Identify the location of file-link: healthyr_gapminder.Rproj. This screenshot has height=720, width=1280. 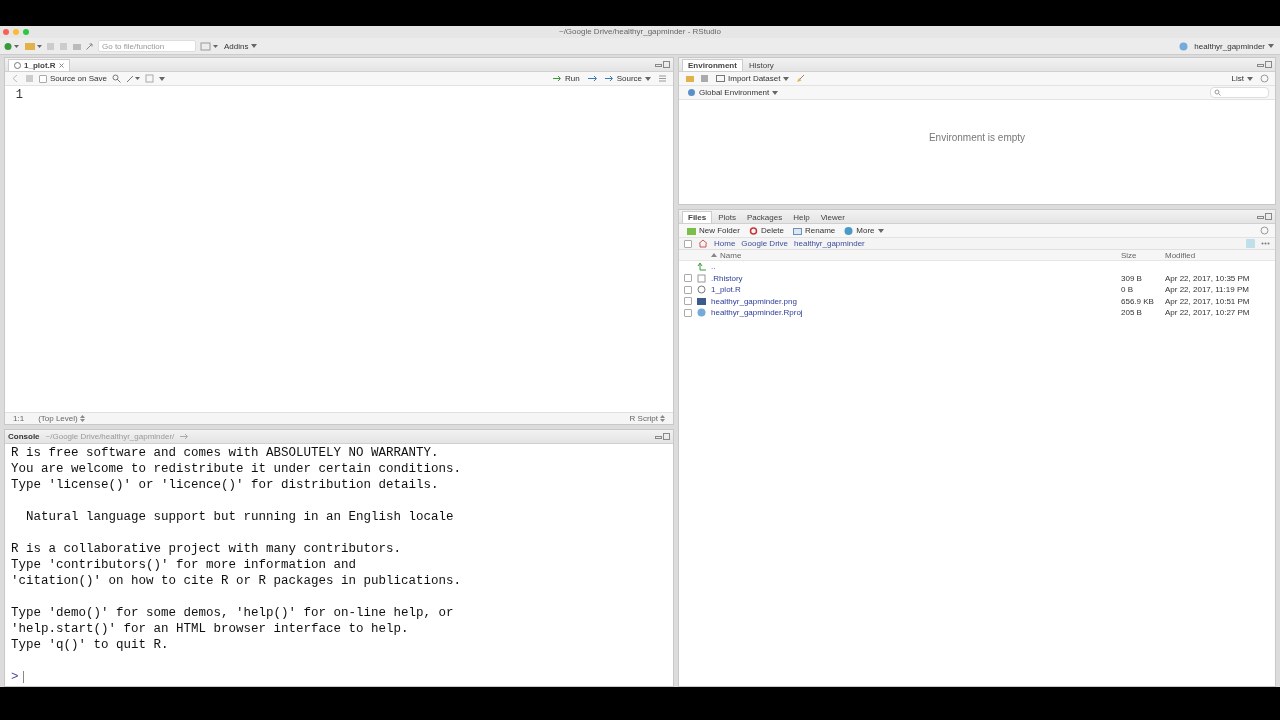
(916, 313).